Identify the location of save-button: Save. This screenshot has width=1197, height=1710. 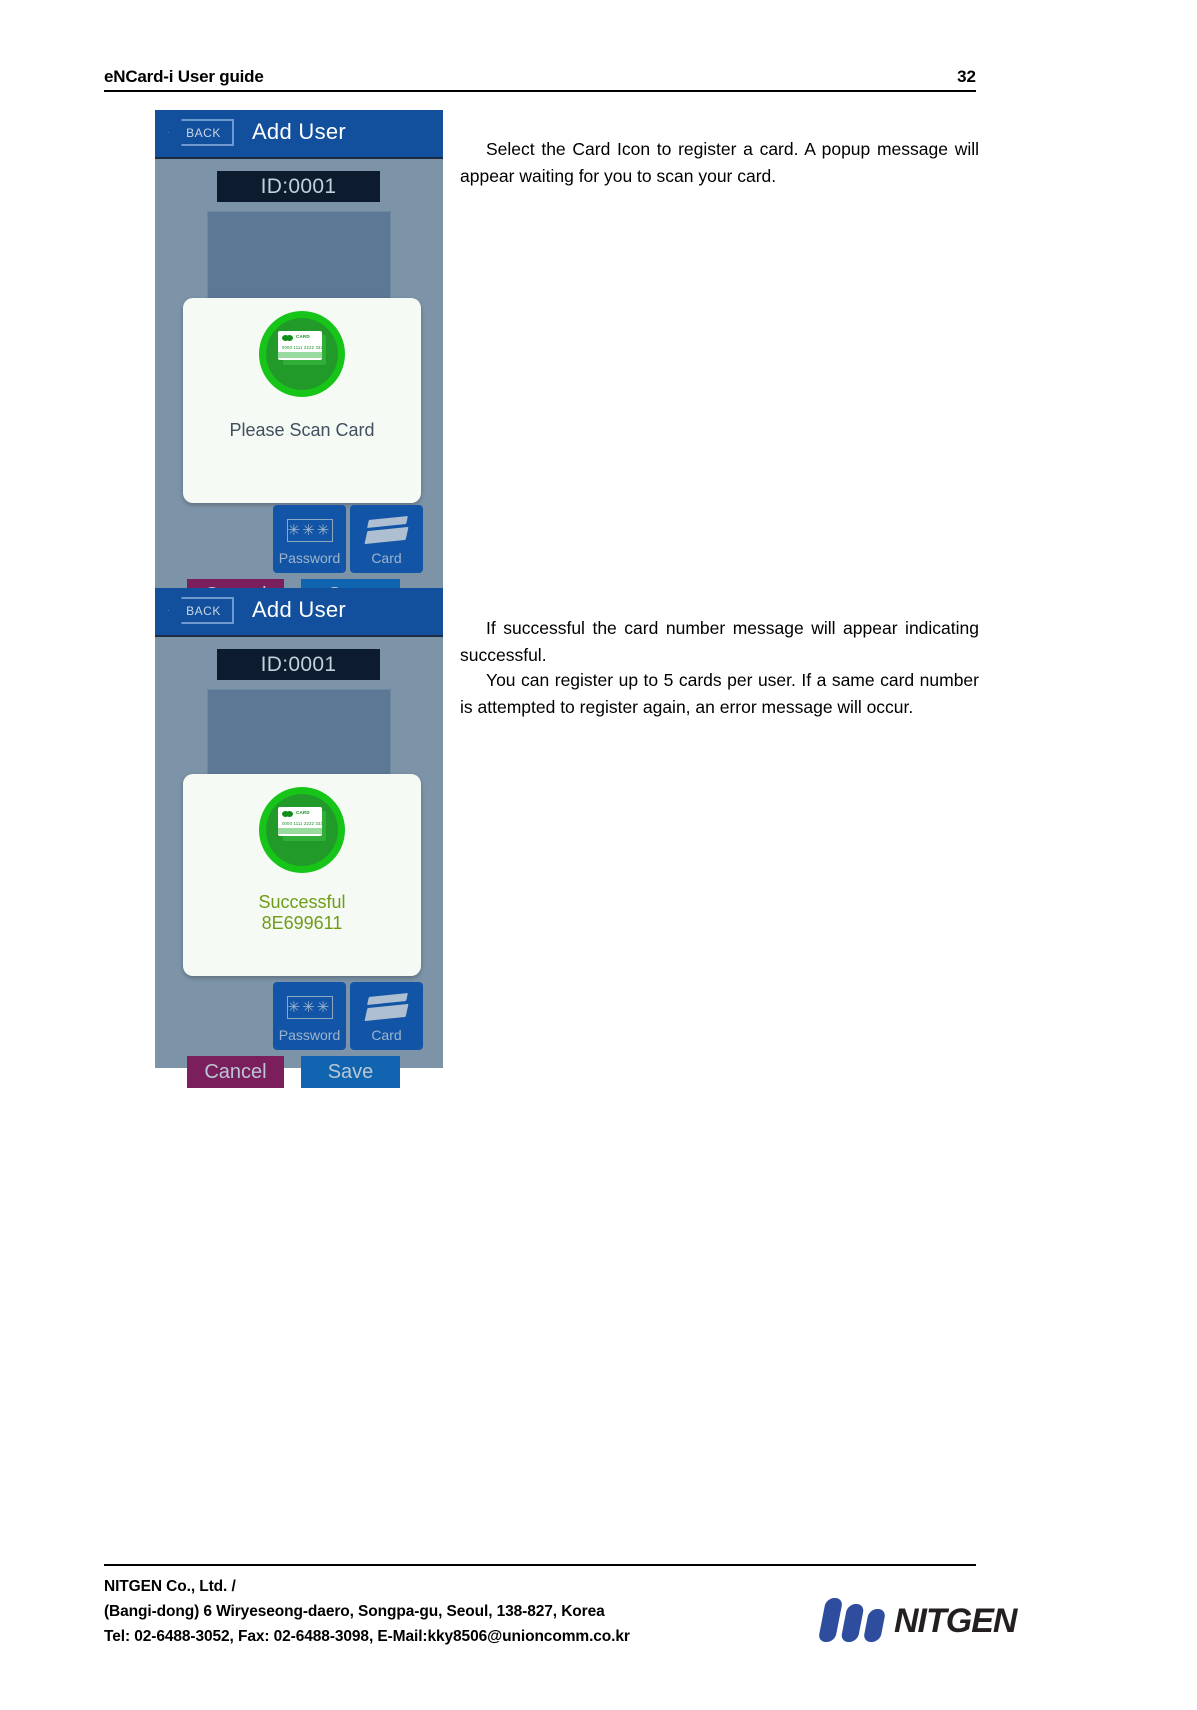
(350, 1072).